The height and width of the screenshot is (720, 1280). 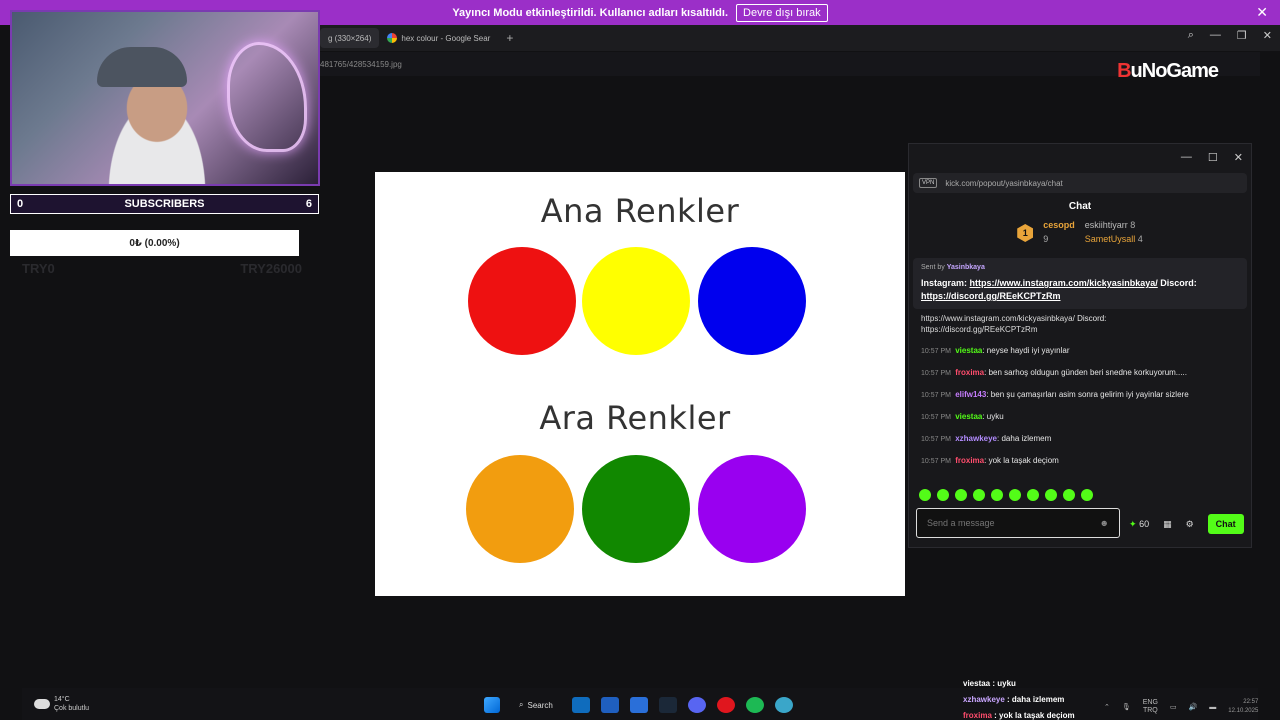 What do you see at coordinates (1167, 524) in the screenshot?
I see `calendar-icon: ▦` at bounding box center [1167, 524].